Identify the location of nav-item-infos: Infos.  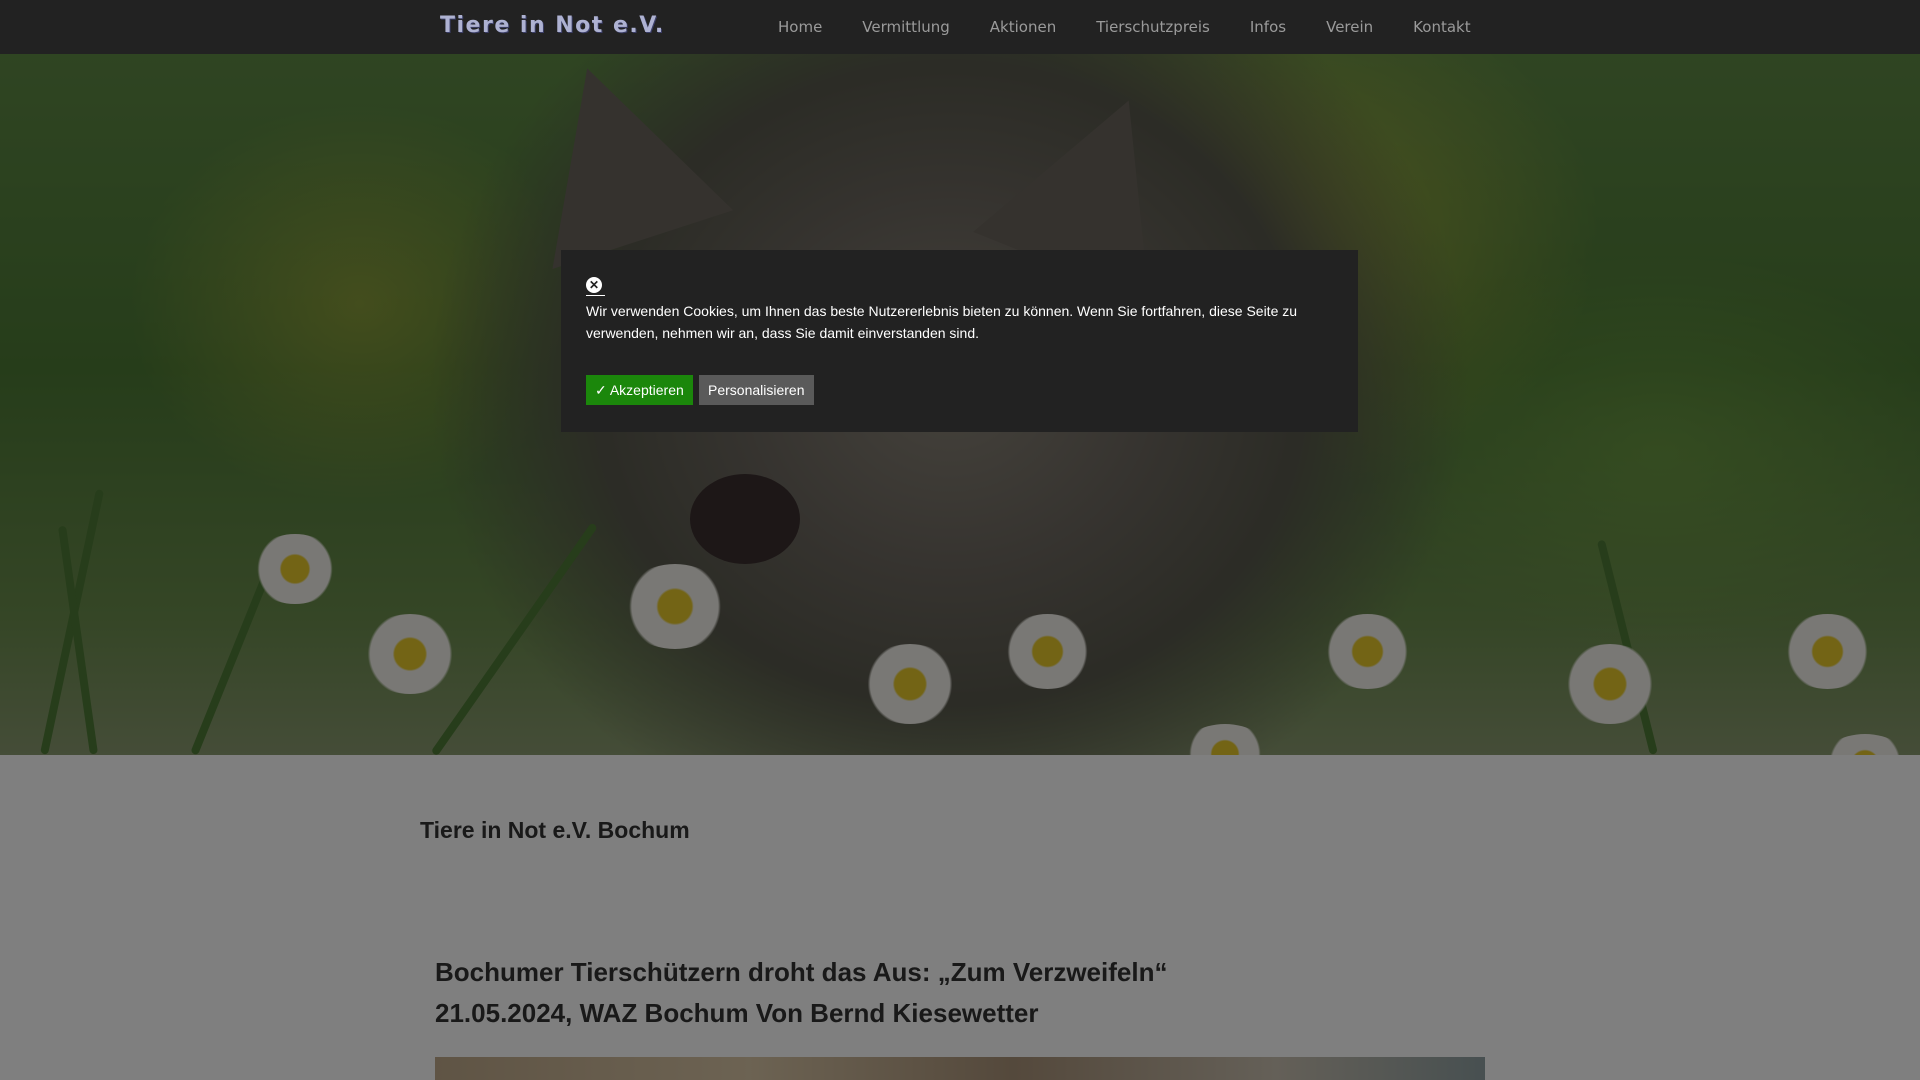
(1268, 27).